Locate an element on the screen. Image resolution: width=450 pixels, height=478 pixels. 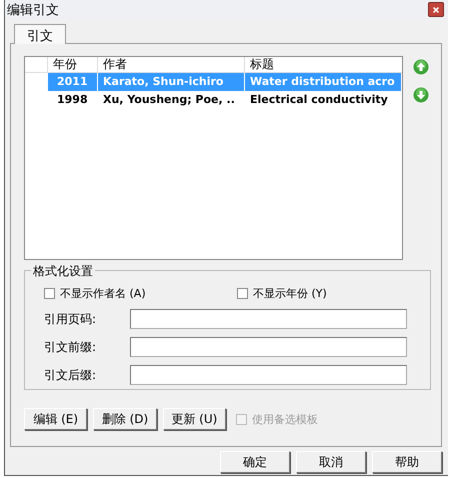
column-header: 年份 is located at coordinates (73, 64).